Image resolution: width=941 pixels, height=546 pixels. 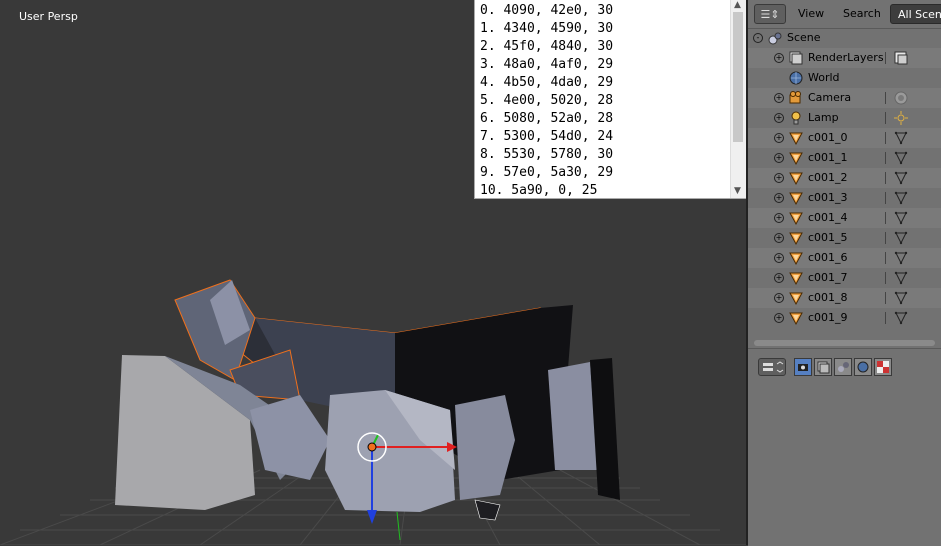 I want to click on outliner-row: + c001_3, so click(x=844, y=198).